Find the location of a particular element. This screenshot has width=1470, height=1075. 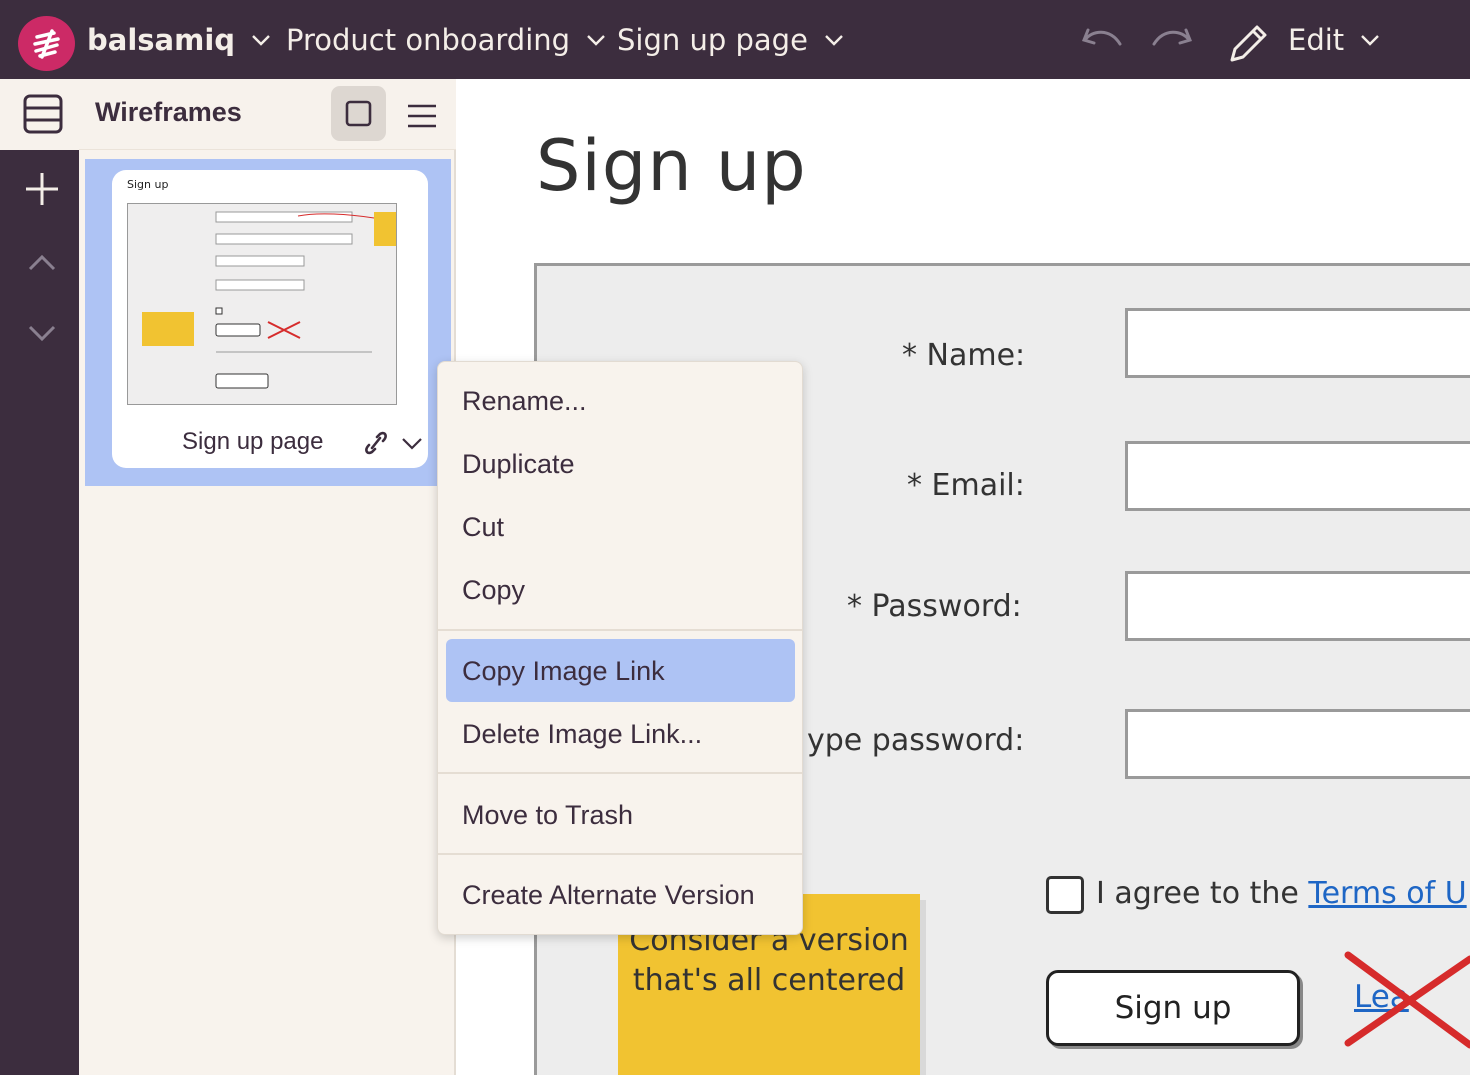

project-name: Product onboarding is located at coordinates (428, 39).